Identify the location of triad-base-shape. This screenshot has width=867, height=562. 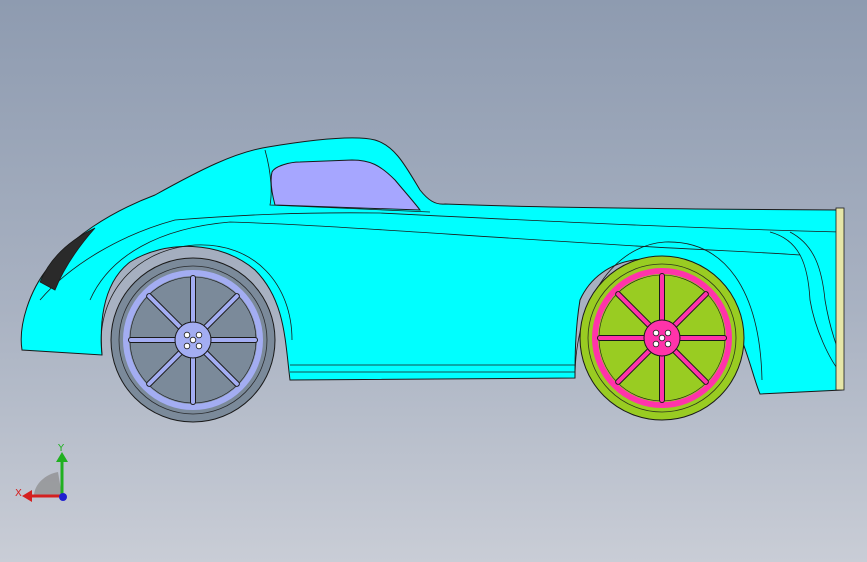
(48, 484).